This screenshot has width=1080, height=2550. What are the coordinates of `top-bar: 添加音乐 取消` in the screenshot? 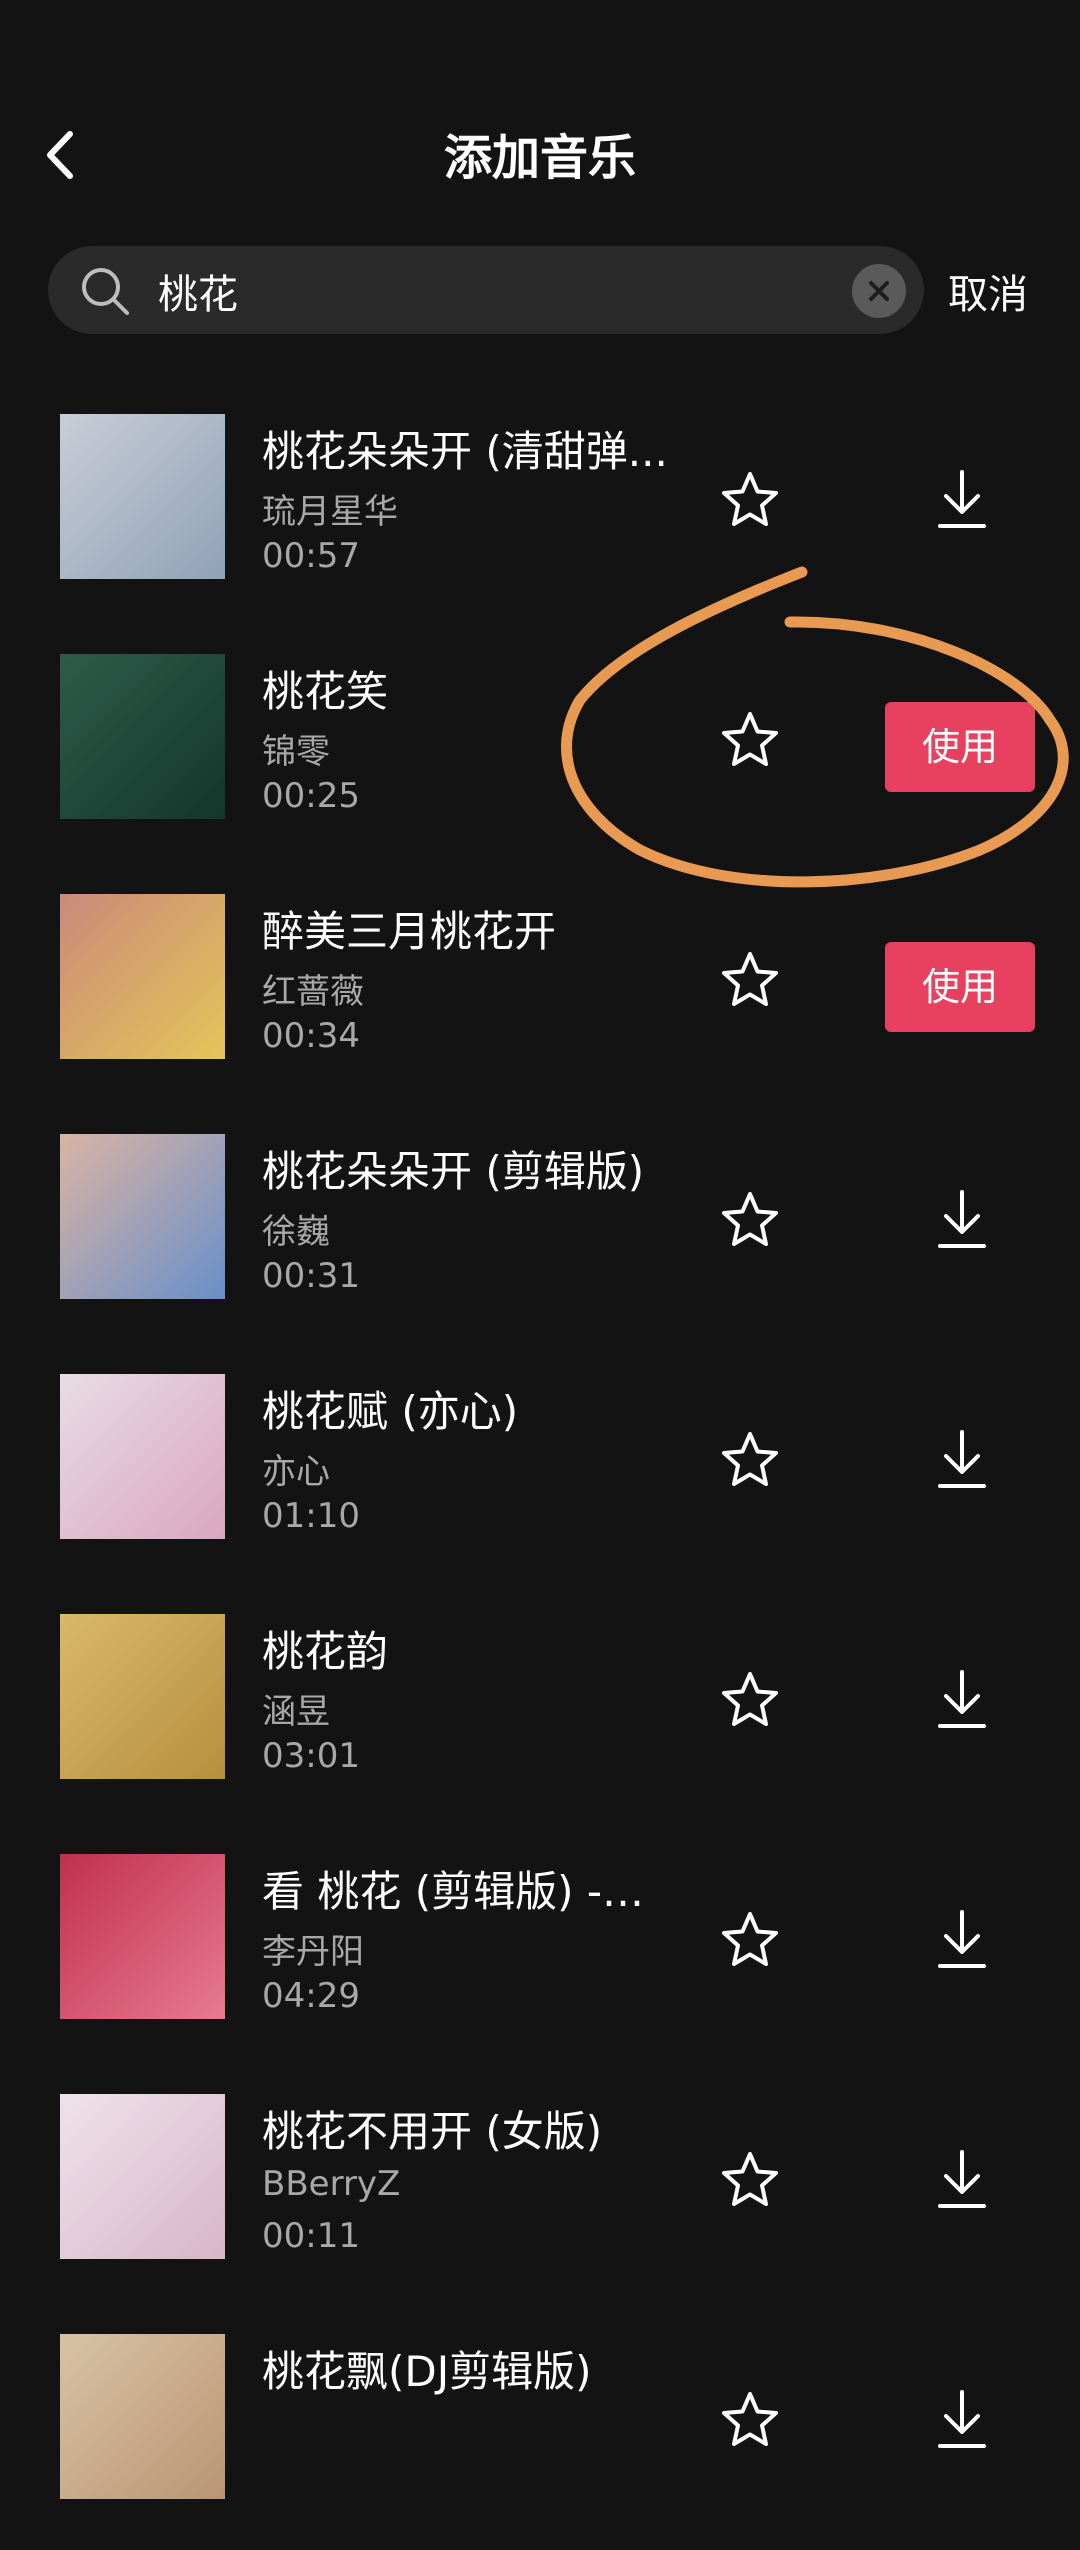 It's located at (540, 167).